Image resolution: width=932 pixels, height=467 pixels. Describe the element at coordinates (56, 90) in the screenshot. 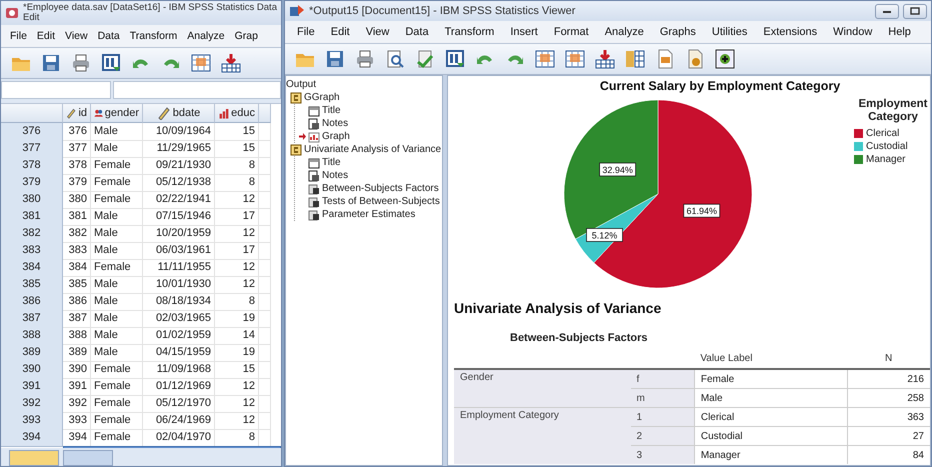

I see `cell-reference-field` at that location.